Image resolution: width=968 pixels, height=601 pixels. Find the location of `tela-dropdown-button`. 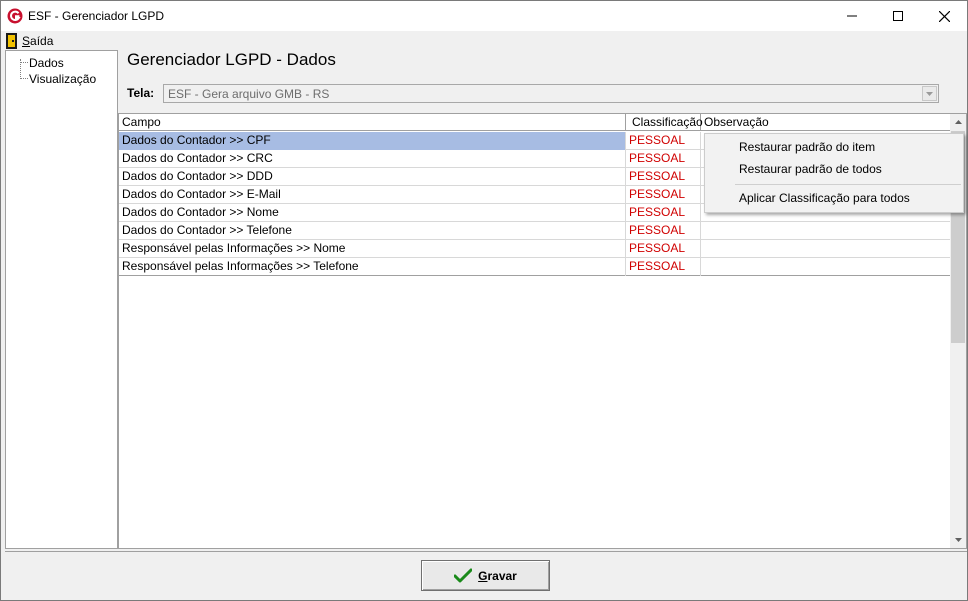

tela-dropdown-button is located at coordinates (929, 93).